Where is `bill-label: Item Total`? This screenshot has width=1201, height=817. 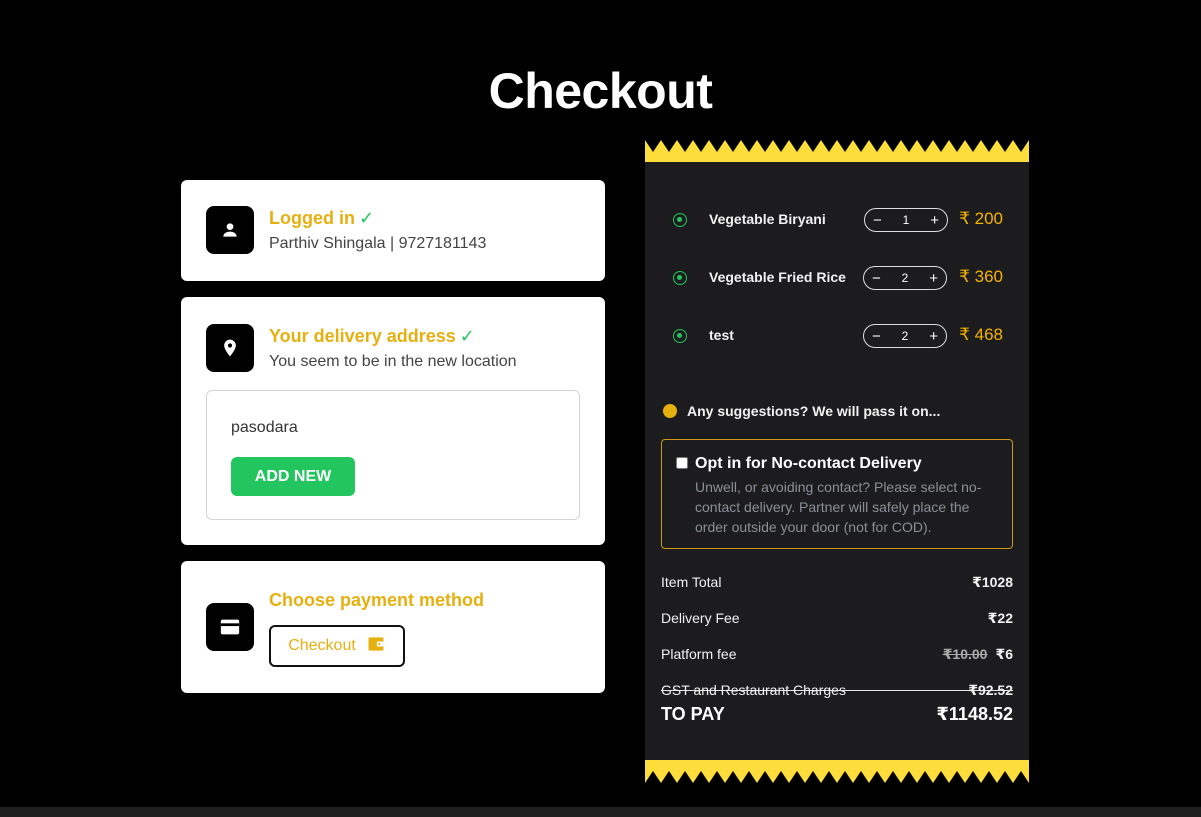
bill-label: Item Total is located at coordinates (691, 582).